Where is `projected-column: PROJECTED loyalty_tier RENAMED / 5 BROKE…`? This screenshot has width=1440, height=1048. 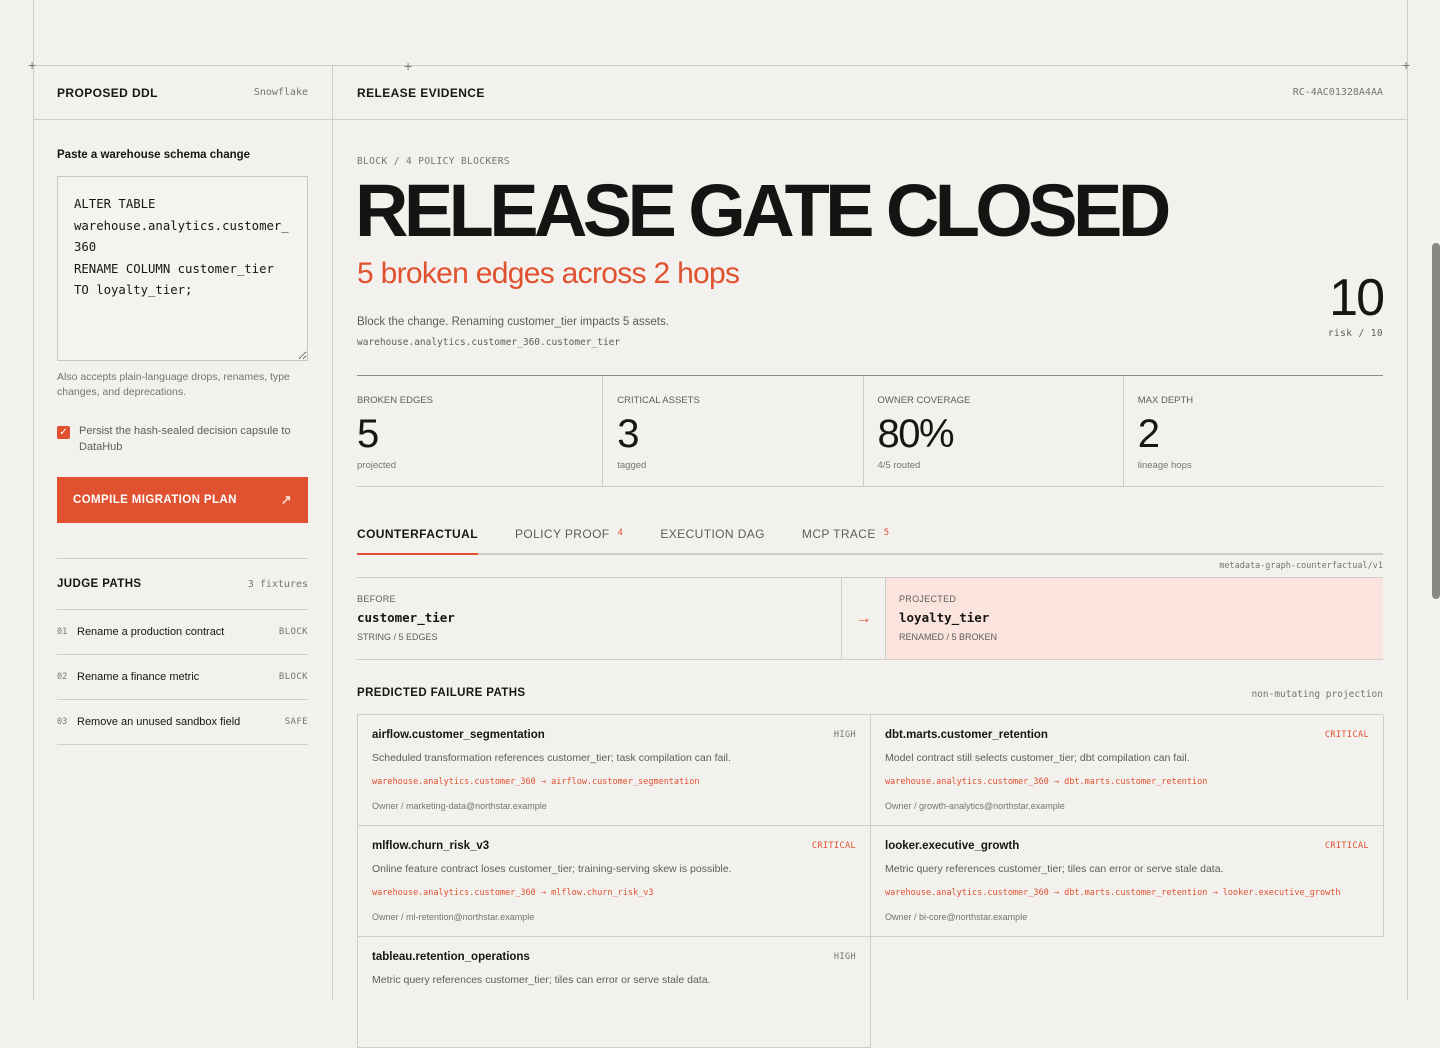 projected-column: PROJECTED loyalty_tier RENAMED / 5 BROKE… is located at coordinates (1134, 618).